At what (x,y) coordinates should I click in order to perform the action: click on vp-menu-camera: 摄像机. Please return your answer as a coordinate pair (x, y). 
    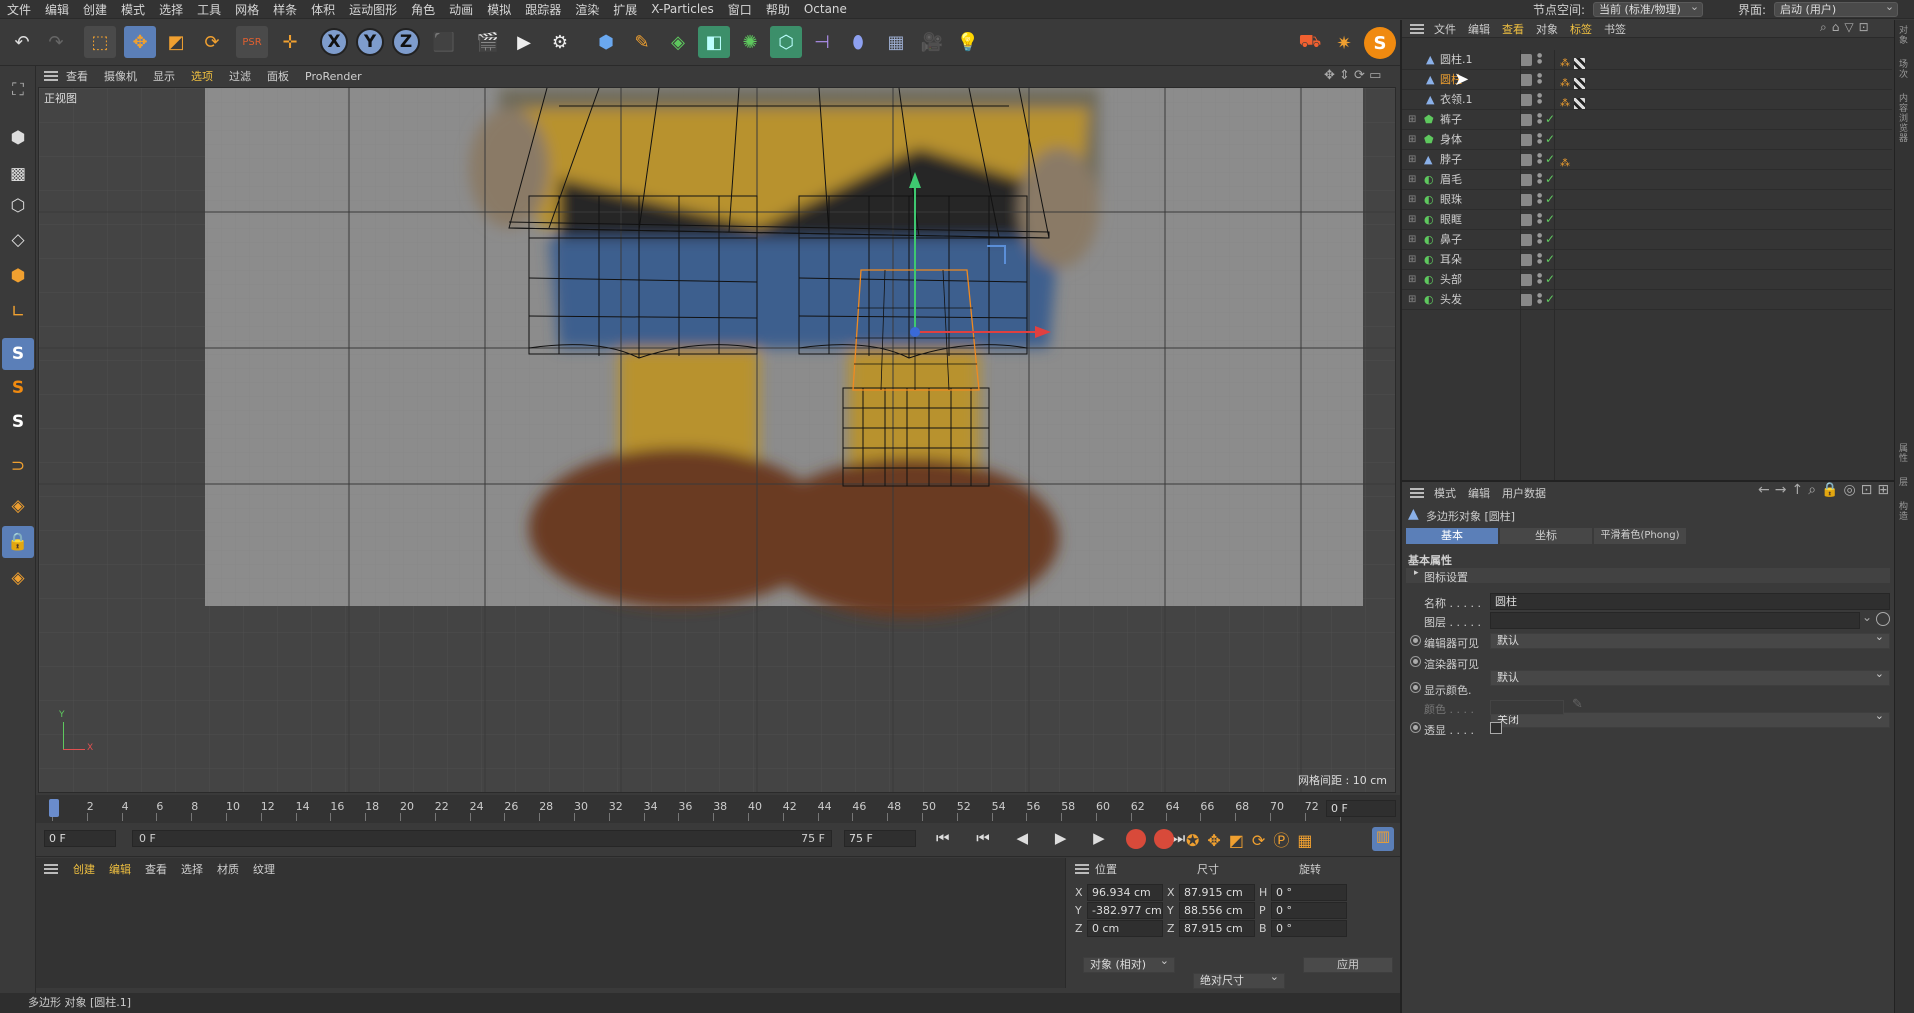
    Looking at the image, I should click on (120, 76).